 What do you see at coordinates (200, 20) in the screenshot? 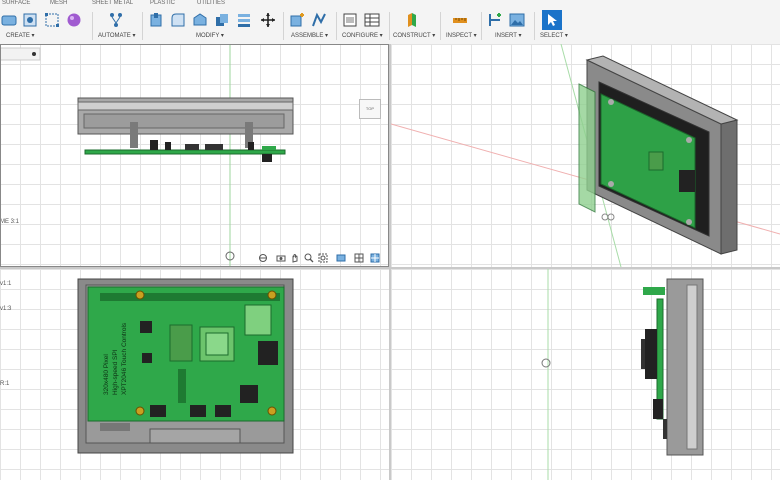
I see `shell-icon` at bounding box center [200, 20].